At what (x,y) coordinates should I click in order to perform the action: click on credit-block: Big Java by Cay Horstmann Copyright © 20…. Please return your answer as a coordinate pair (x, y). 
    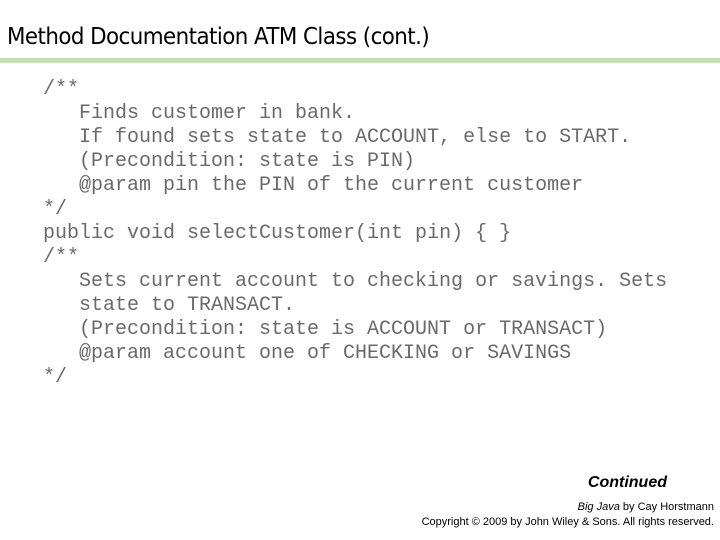
    Looking at the image, I should click on (568, 515).